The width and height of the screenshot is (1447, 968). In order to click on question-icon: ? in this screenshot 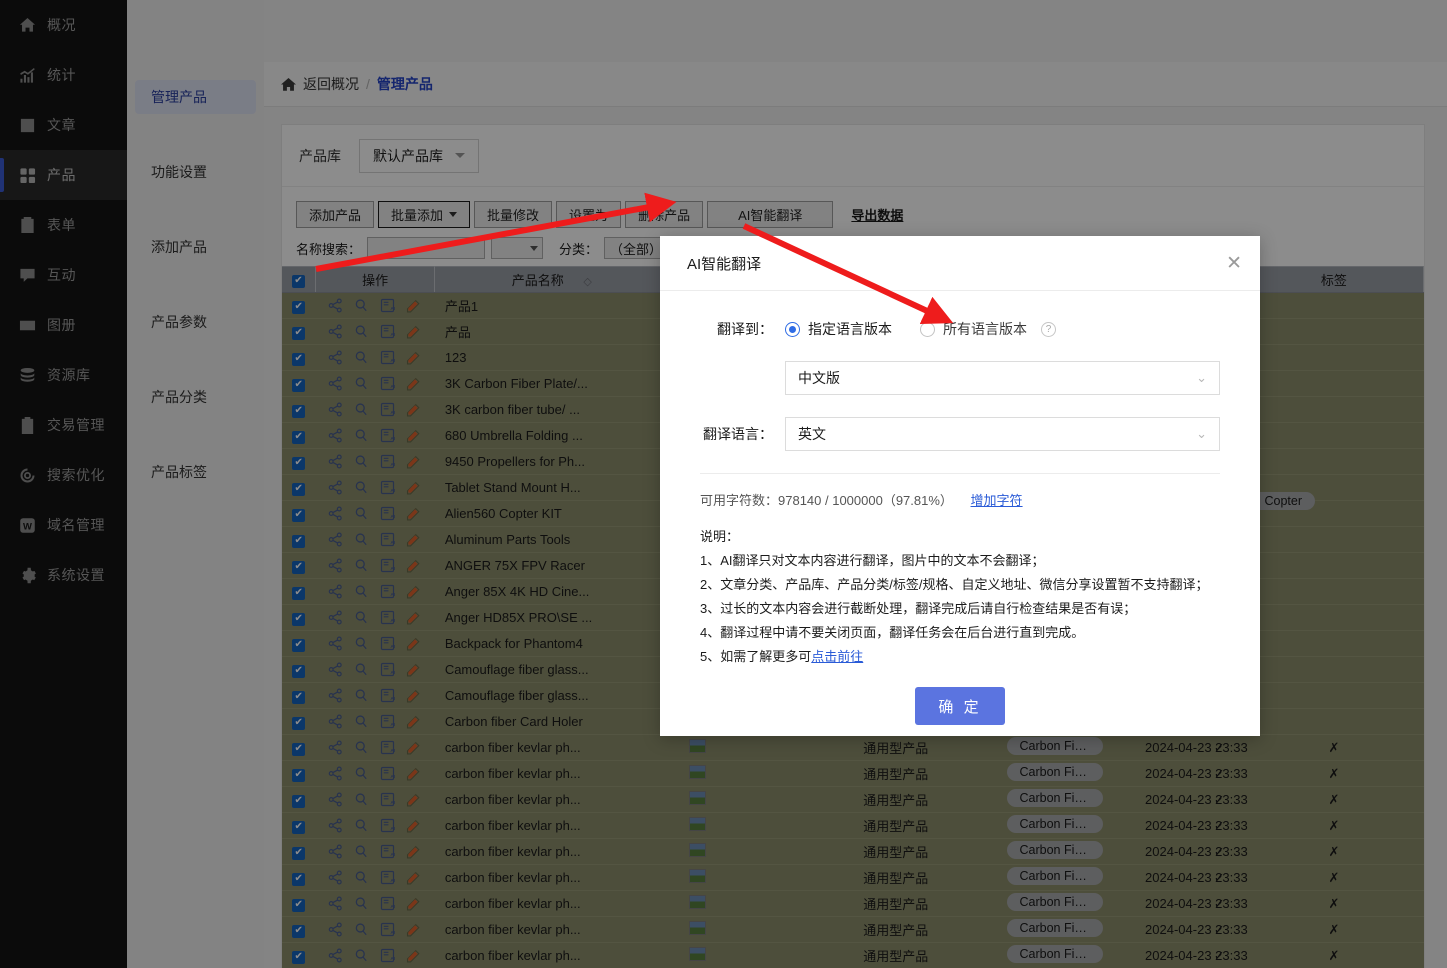, I will do `click(1048, 329)`.